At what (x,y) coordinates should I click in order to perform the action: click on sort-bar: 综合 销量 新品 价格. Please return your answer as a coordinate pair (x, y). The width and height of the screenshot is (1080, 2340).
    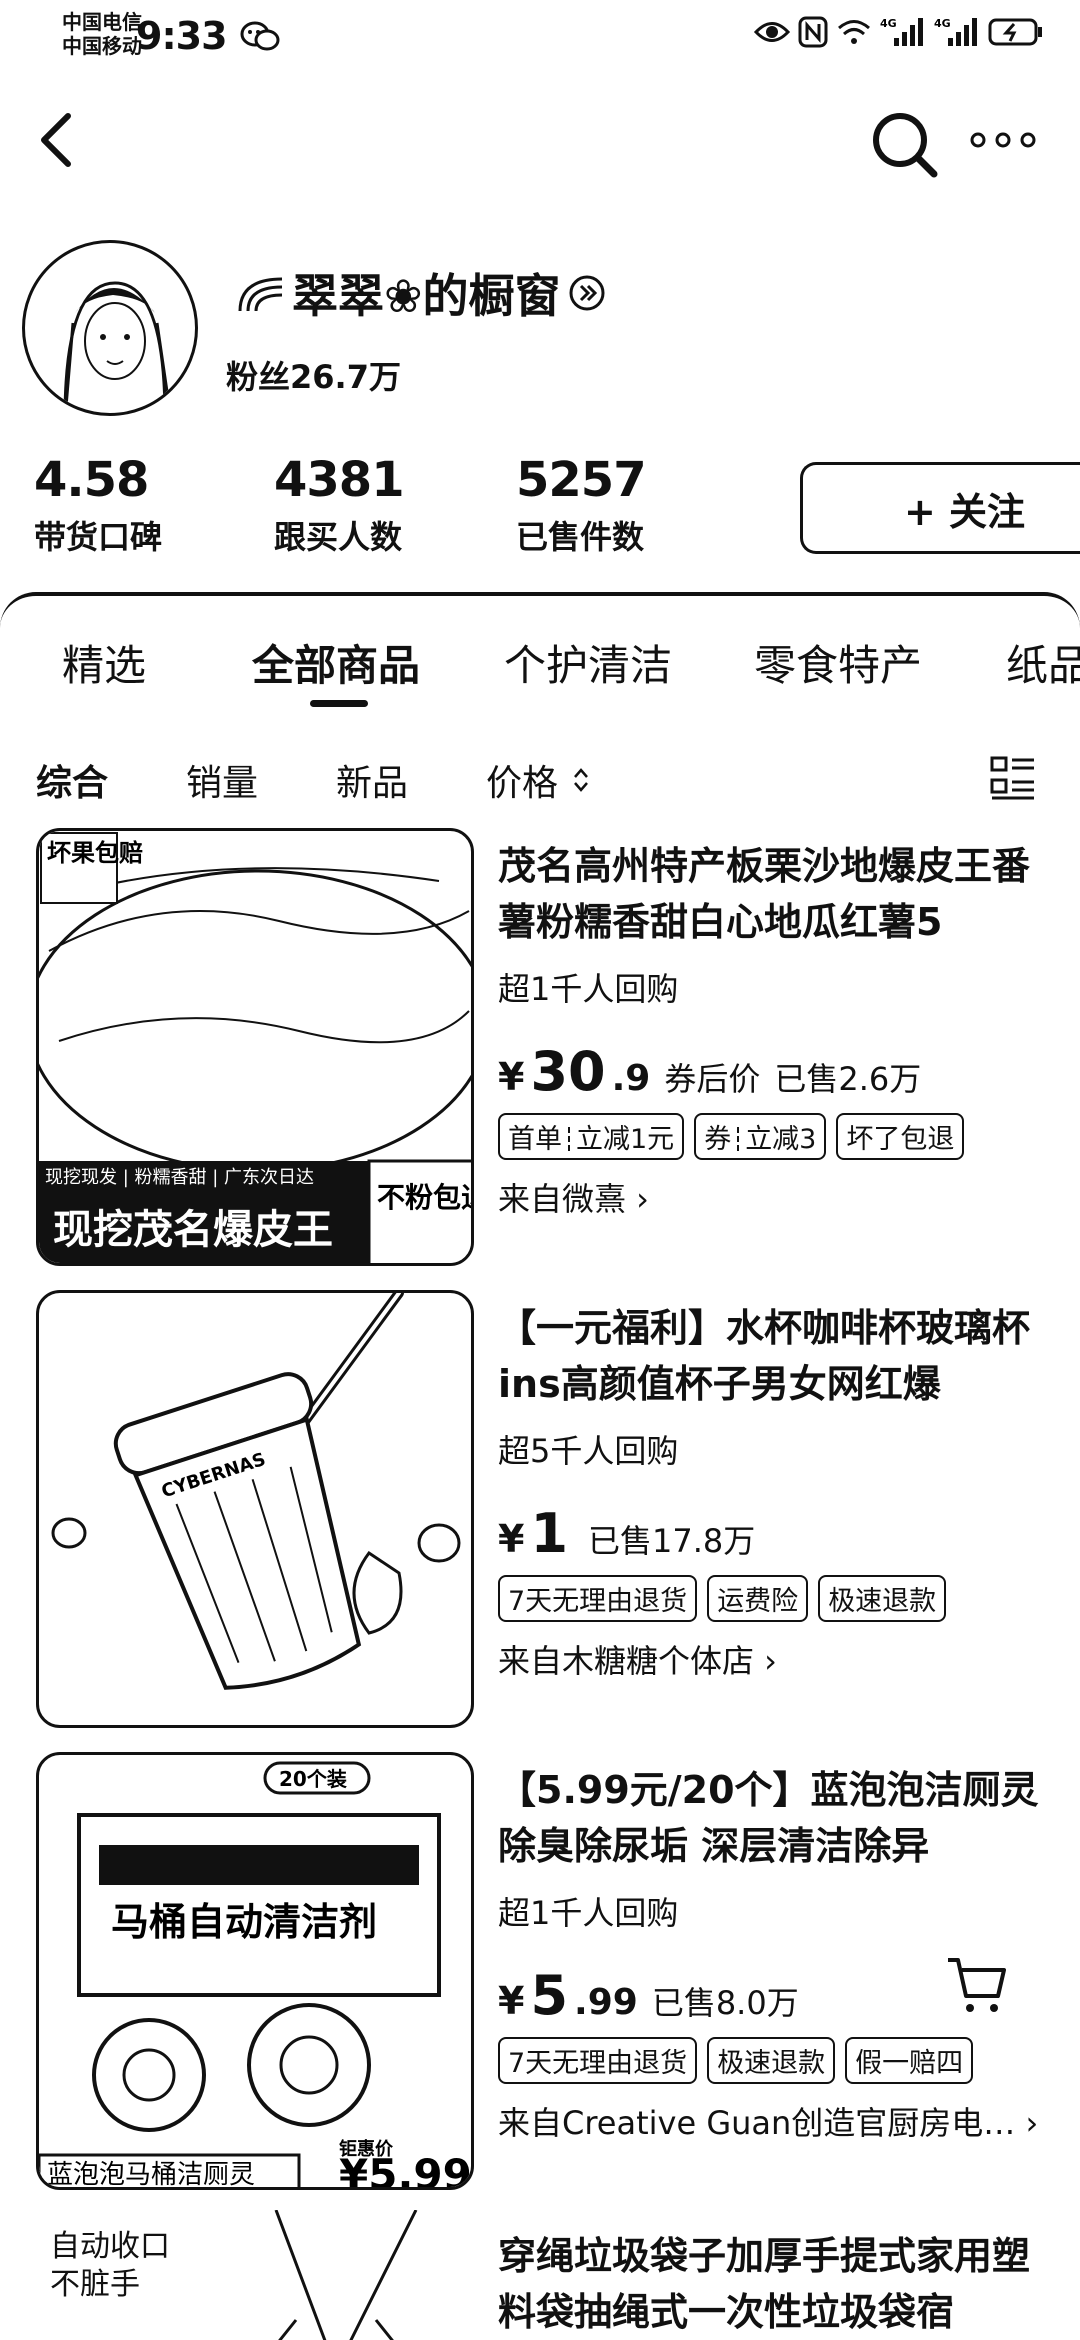
    Looking at the image, I should click on (540, 784).